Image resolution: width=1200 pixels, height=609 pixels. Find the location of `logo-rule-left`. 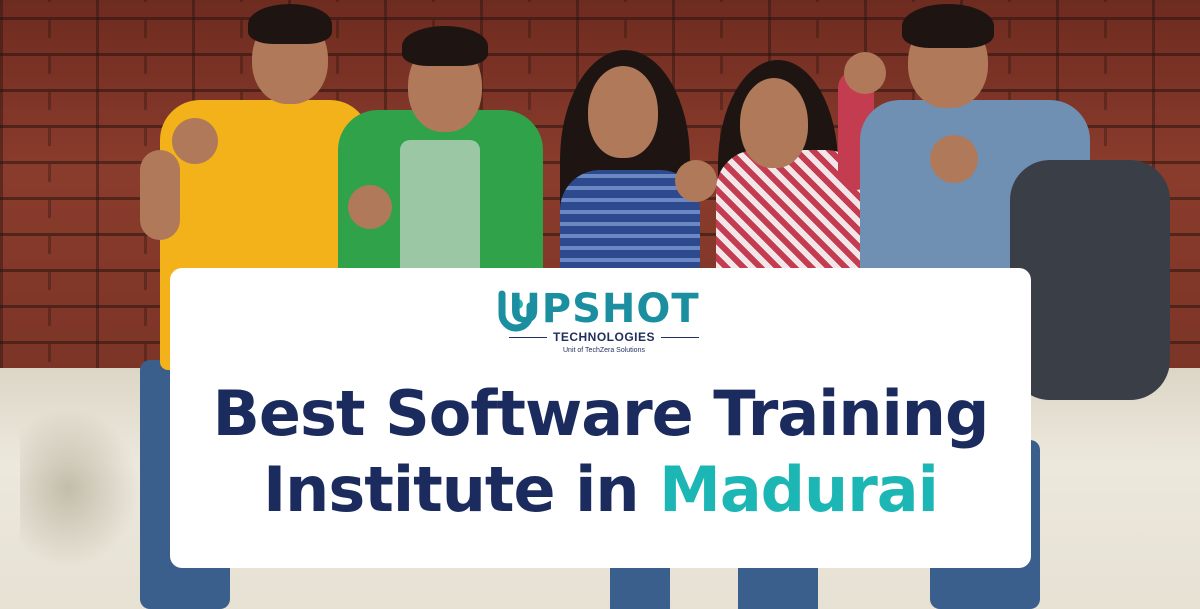

logo-rule-left is located at coordinates (527, 338).